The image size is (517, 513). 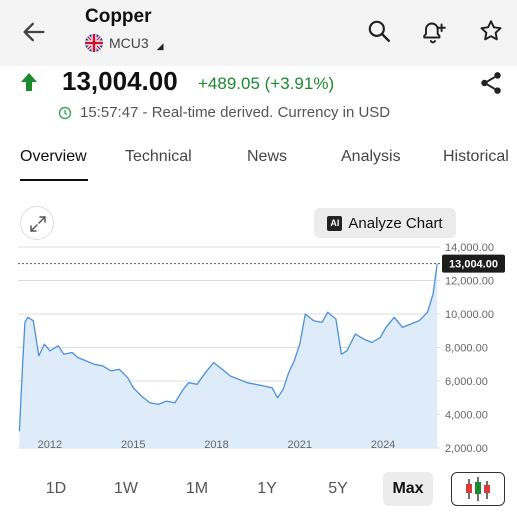 I want to click on x-tick-label: 2015, so click(x=133, y=445).